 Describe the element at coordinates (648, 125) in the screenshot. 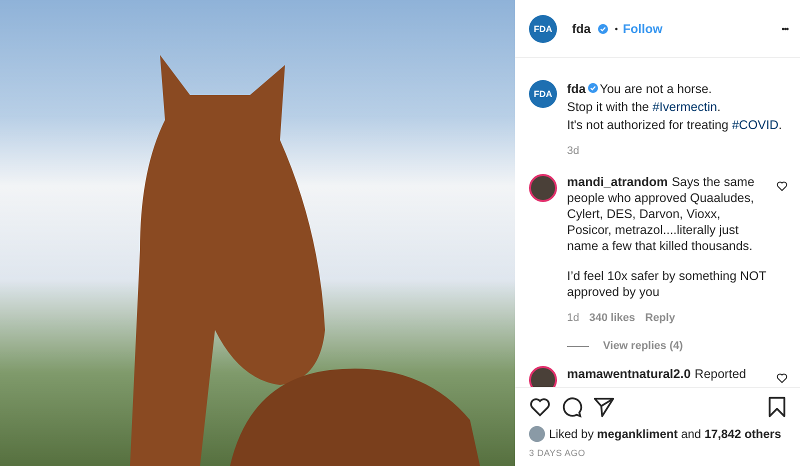

I see `caption-text: It's not authorized for treating` at that location.